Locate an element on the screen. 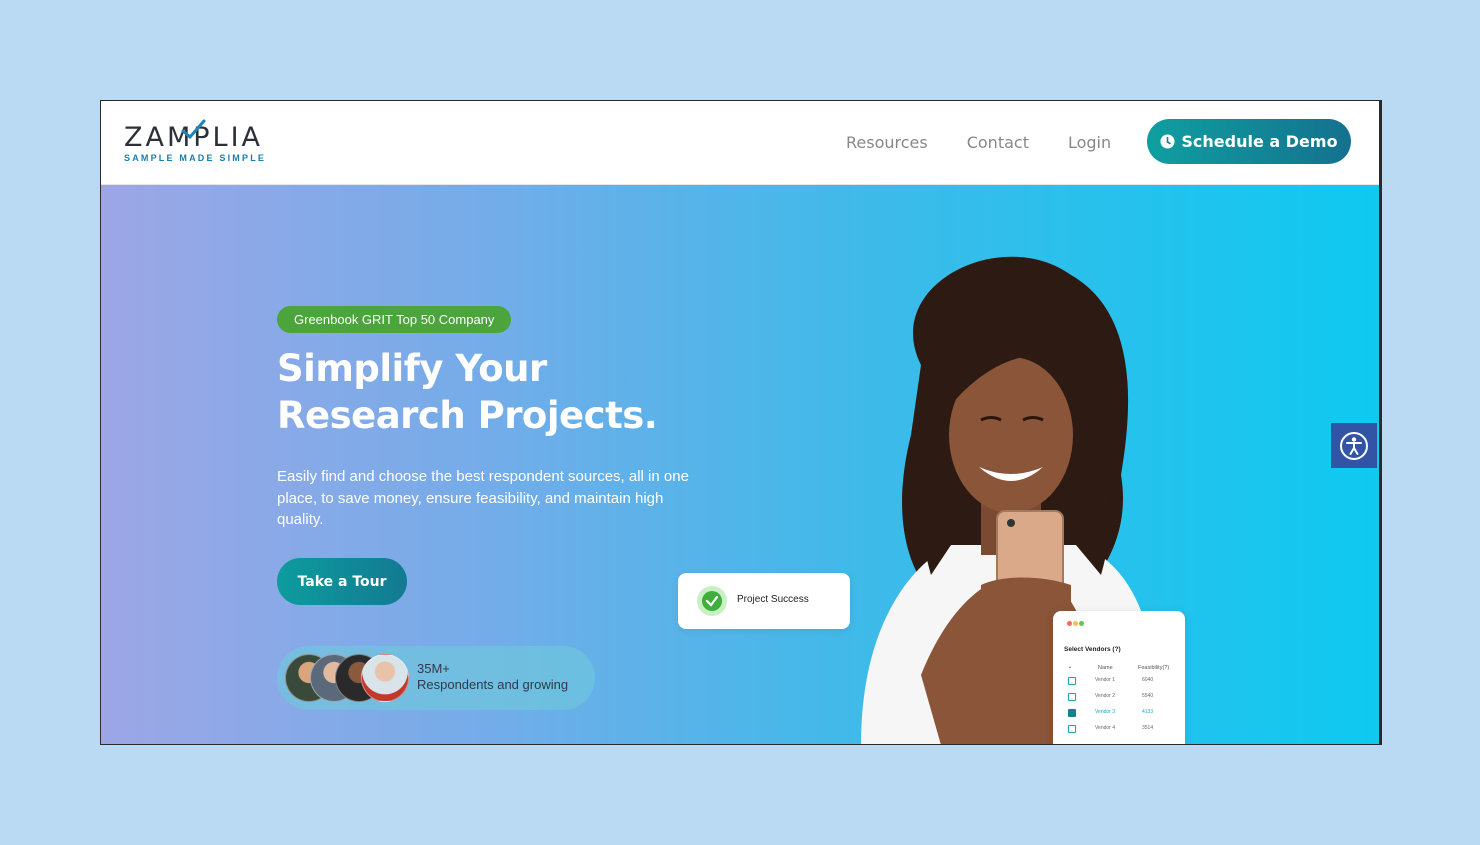 The height and width of the screenshot is (845, 1480). vendor-row: Vendor 2 5540 is located at coordinates (1119, 699).